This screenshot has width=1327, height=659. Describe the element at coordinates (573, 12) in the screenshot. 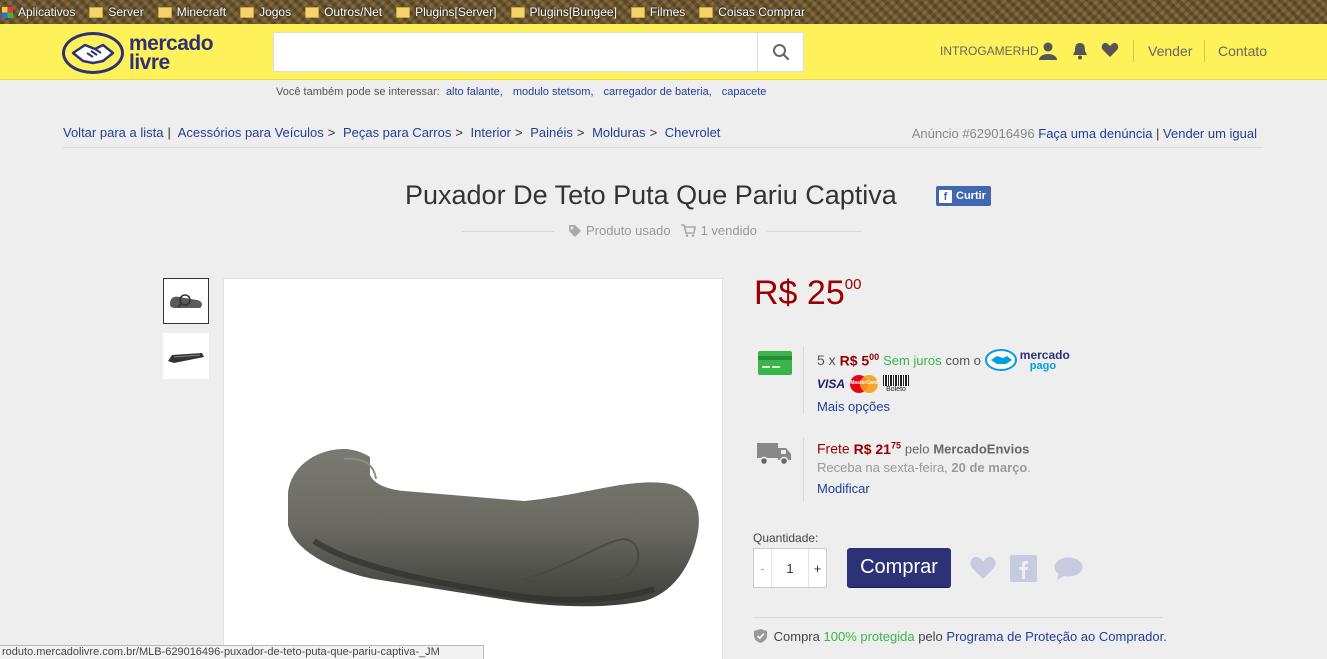

I see `bookmark-label: Plugins[Bungee]` at that location.